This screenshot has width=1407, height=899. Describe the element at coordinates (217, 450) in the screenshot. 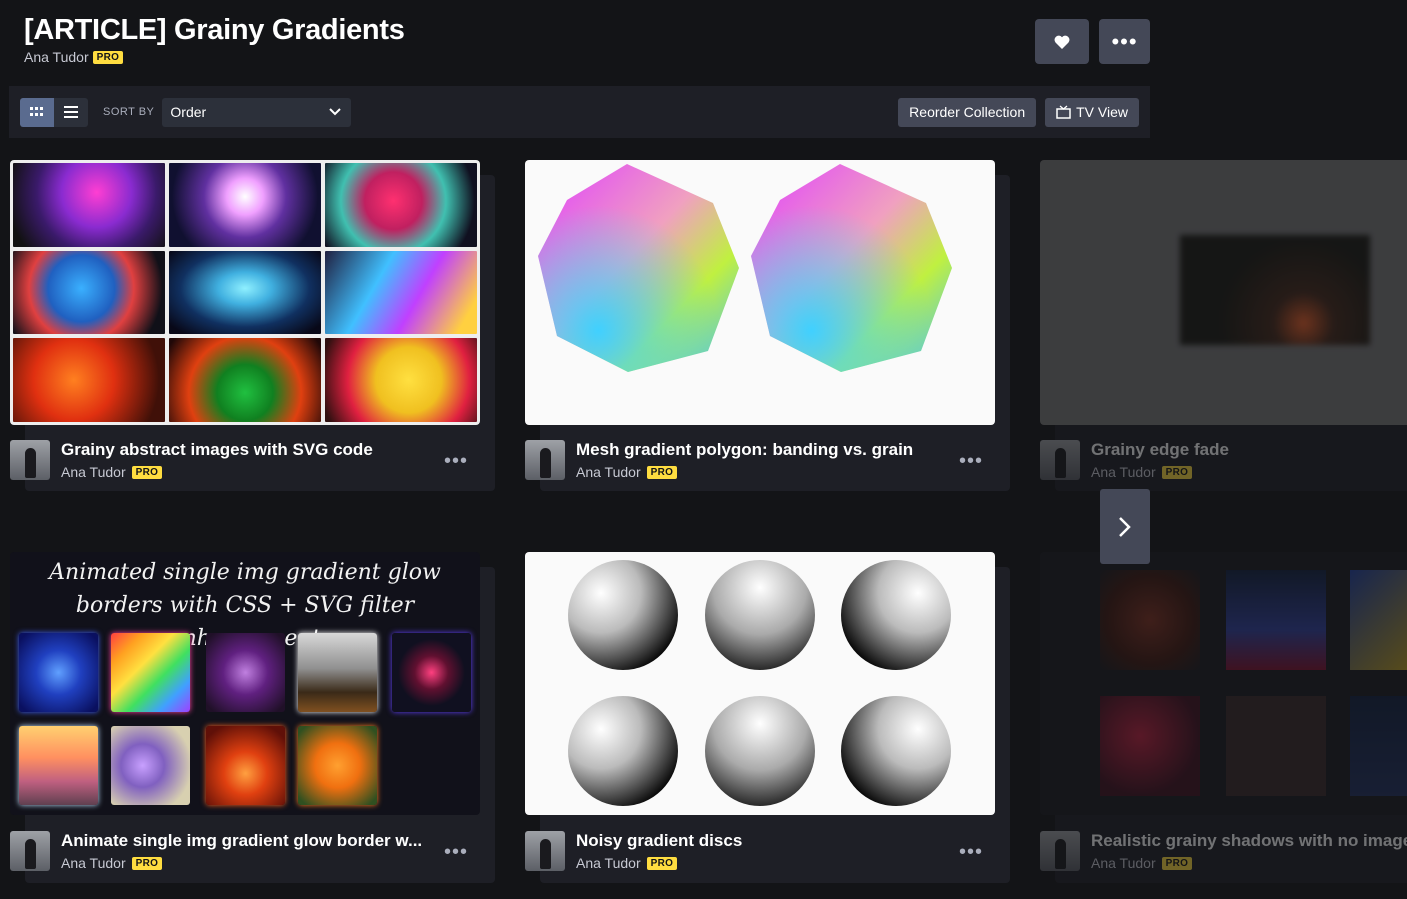

I see `pen-title: Grainy abstract images with SVG code` at that location.